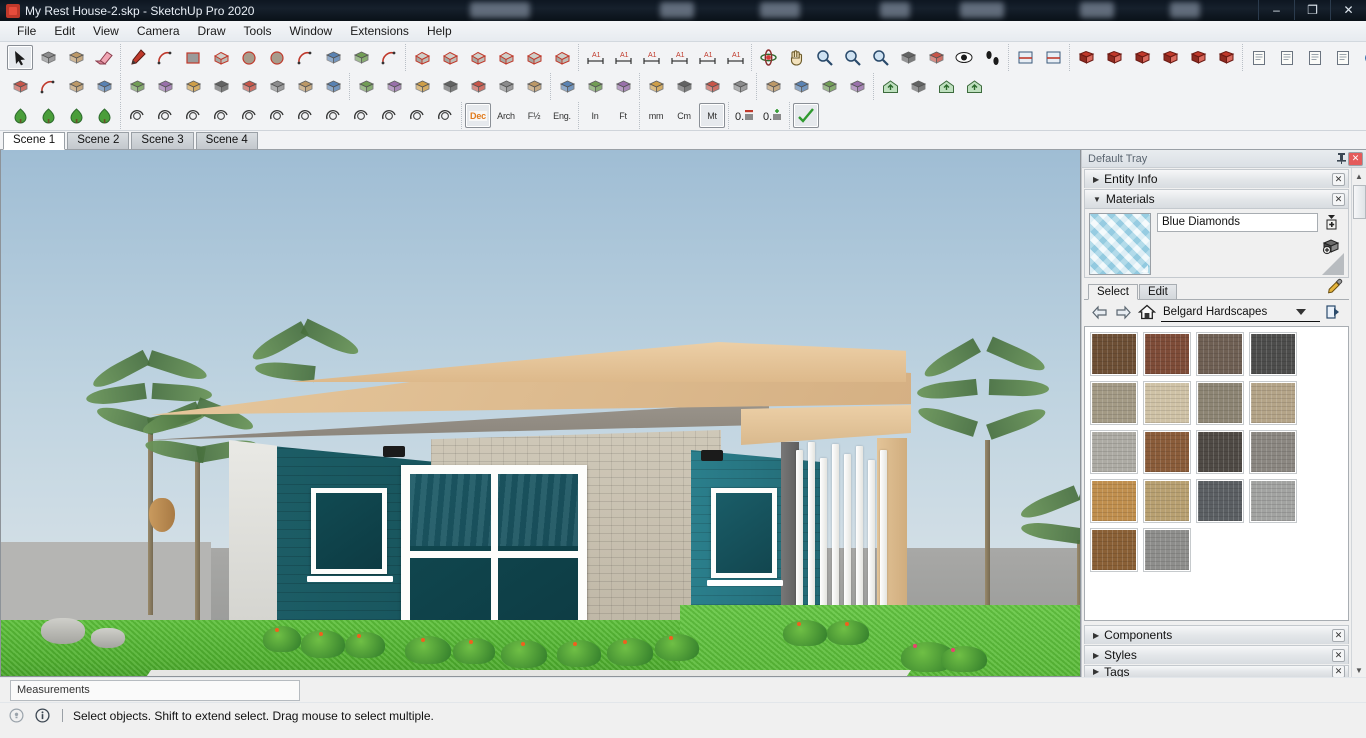 The width and height of the screenshot is (1366, 738). Describe the element at coordinates (1315, 57) in the screenshot. I see `save-document-button` at that location.